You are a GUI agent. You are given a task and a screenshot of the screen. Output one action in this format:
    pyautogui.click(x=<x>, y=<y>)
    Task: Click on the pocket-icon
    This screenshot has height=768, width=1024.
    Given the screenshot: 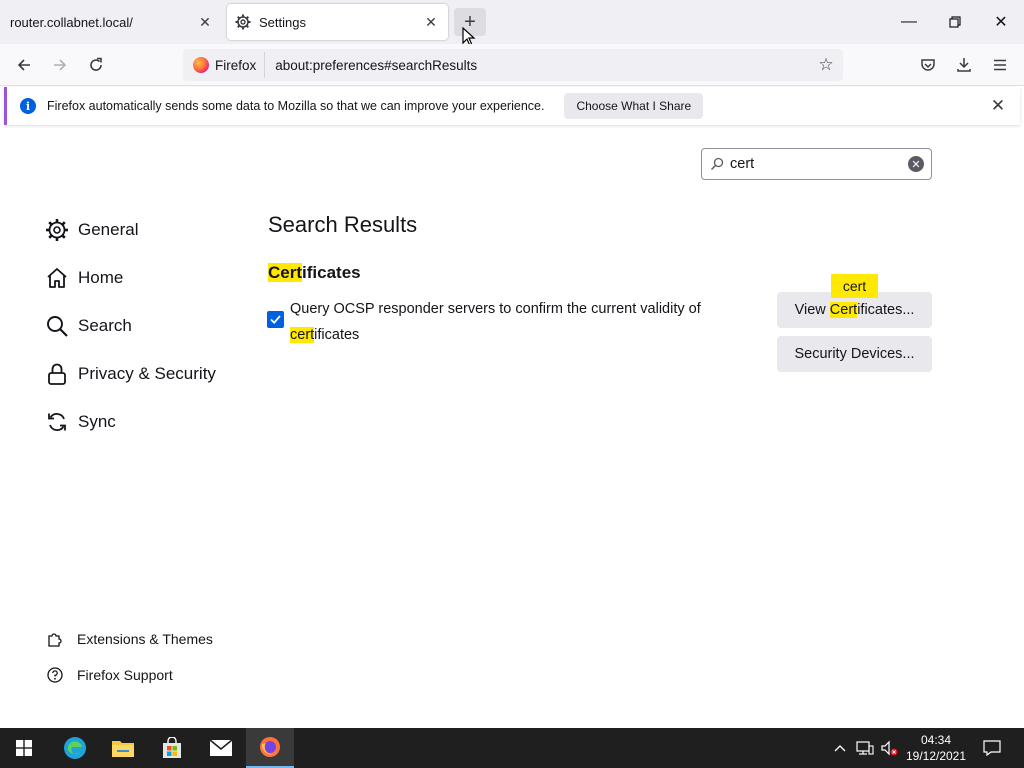 What is the action you would take?
    pyautogui.click(x=928, y=65)
    